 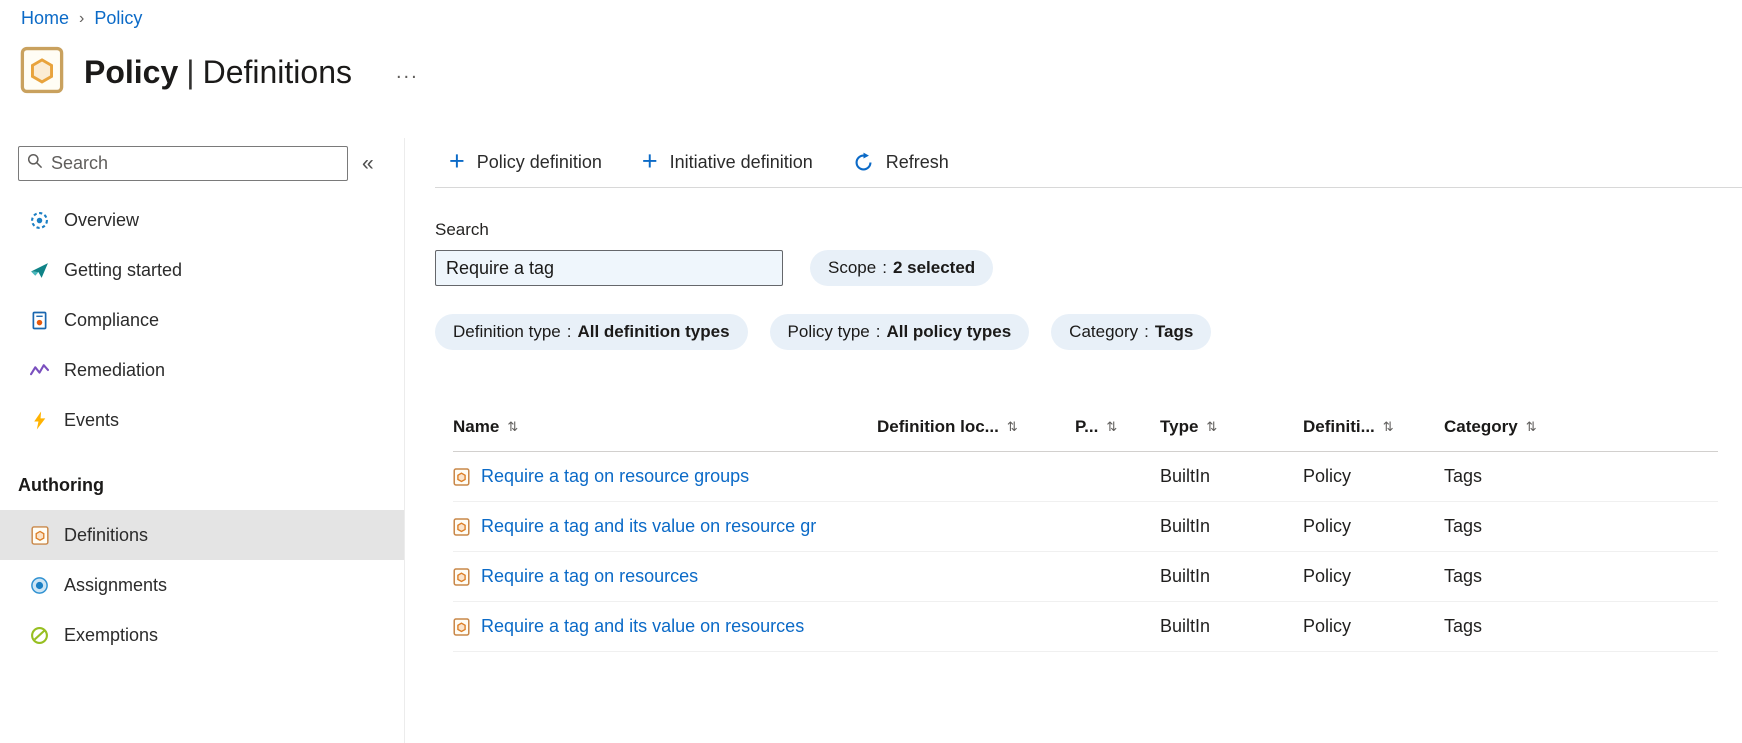 I want to click on sidebar-section-authoring: Authoring, so click(x=61, y=485).